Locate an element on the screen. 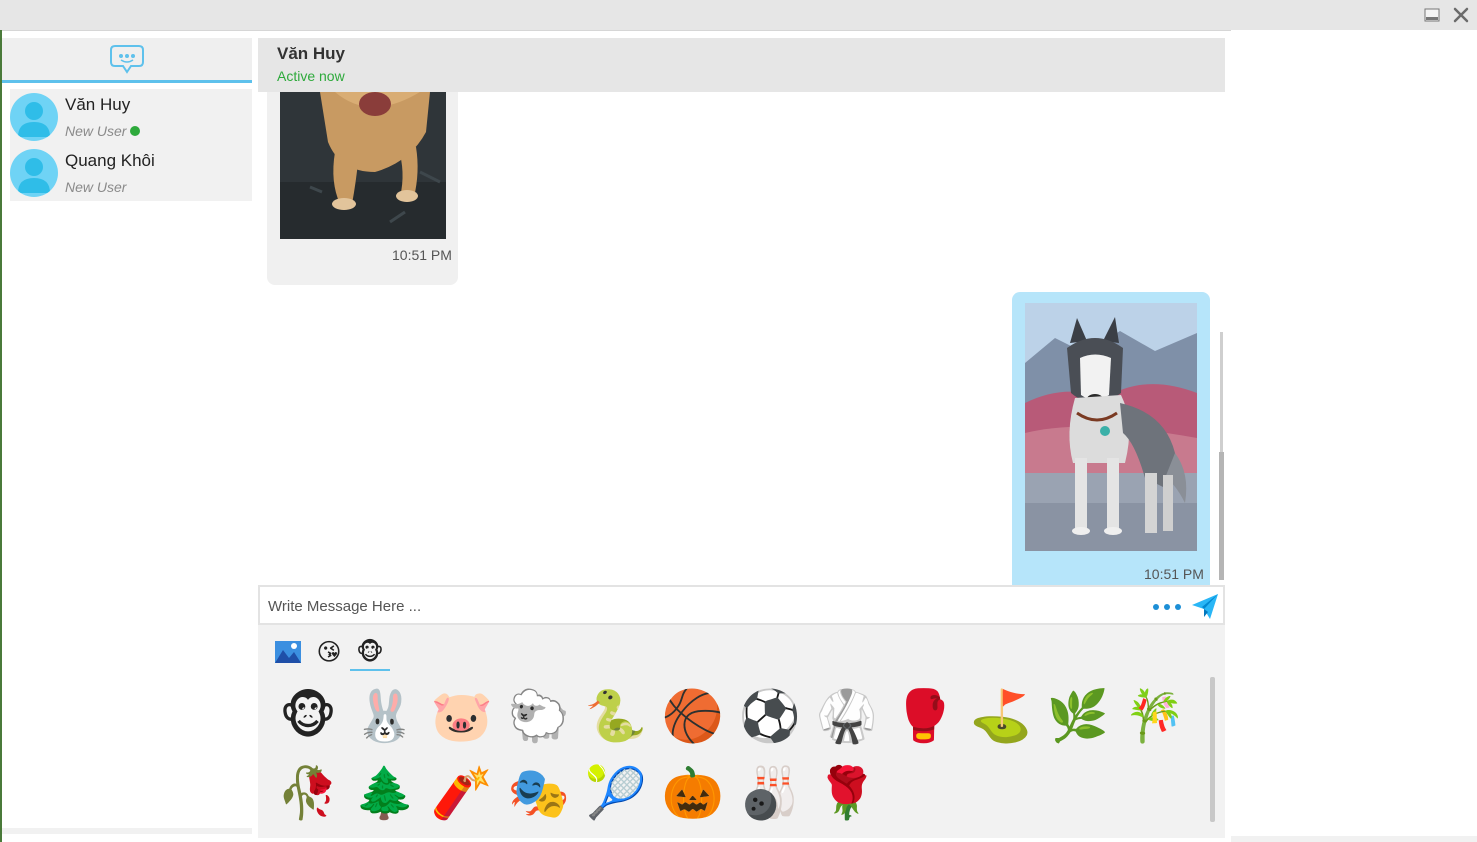 The height and width of the screenshot is (842, 1477). contact-list: Văn Huy New User Quang Khôi New User is located at coordinates (131, 145).